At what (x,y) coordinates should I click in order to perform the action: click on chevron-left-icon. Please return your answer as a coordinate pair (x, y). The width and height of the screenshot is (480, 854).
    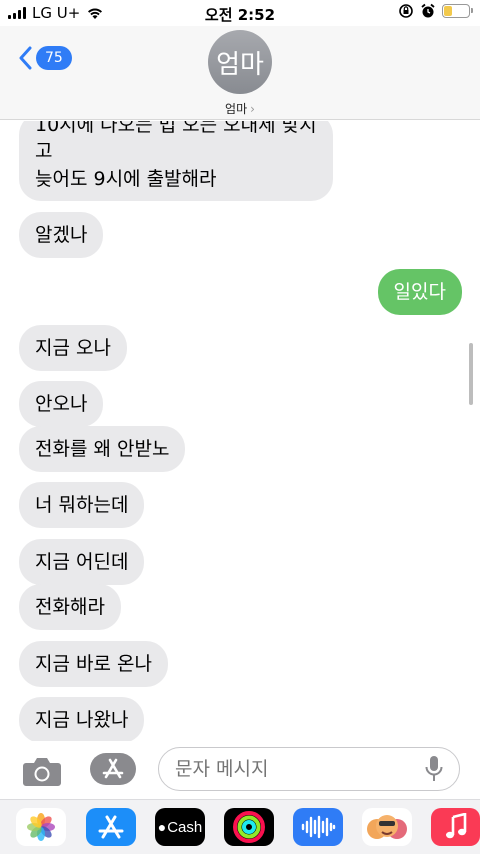
    Looking at the image, I should click on (25, 58).